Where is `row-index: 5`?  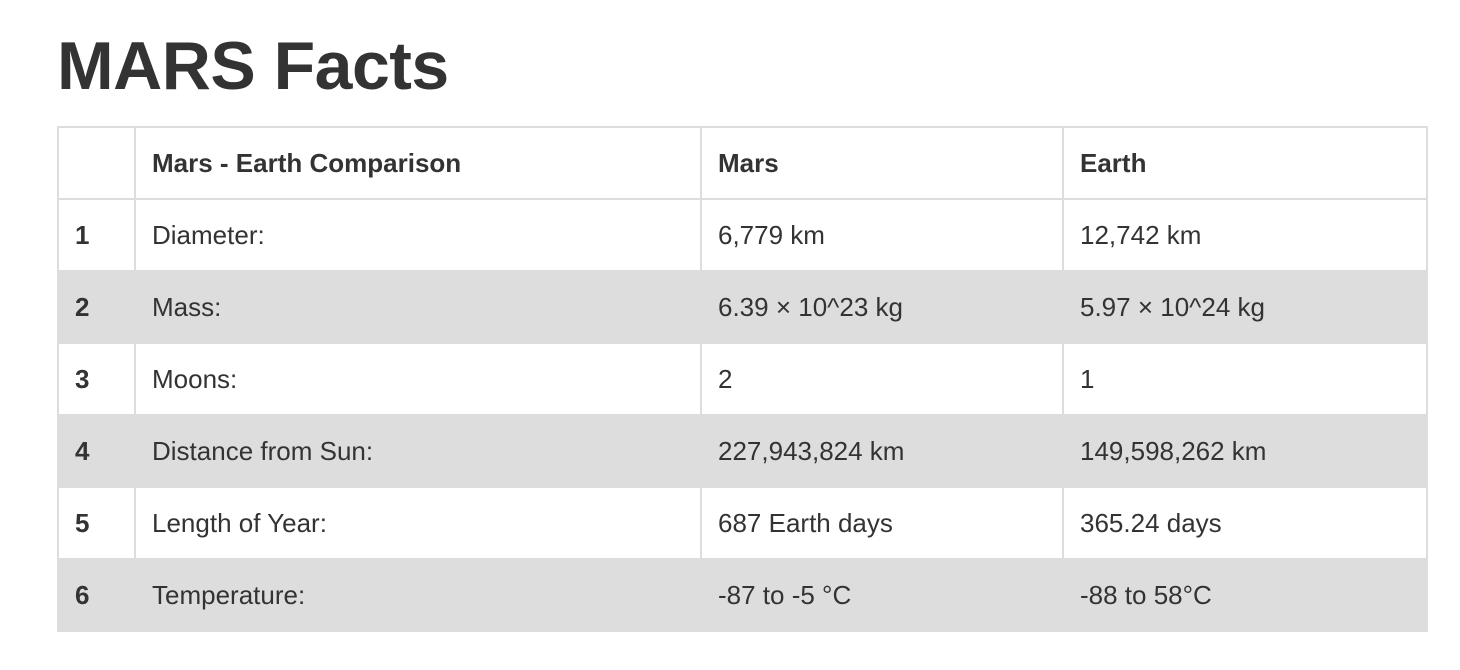 row-index: 5 is located at coordinates (96, 523).